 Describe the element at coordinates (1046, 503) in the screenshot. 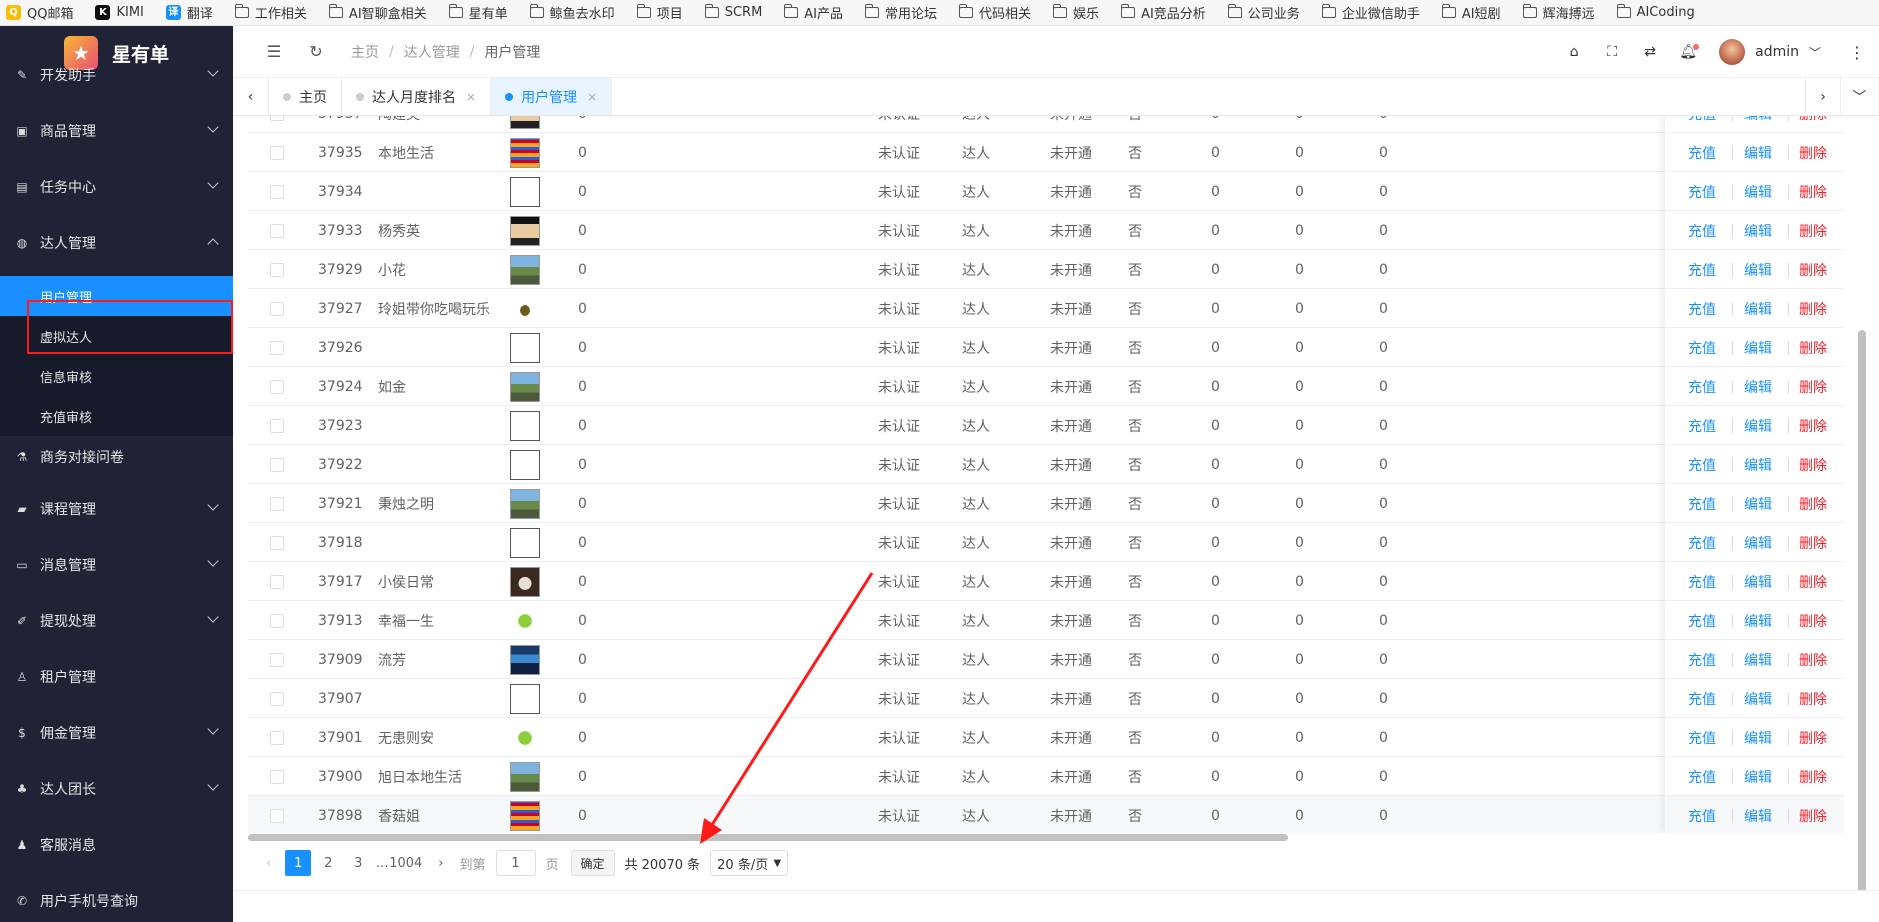

I see `table-row: 37921 秉烛之明 0 未认证 达人 未开通否 0 0 0 充值 编辑 删除 | |` at that location.